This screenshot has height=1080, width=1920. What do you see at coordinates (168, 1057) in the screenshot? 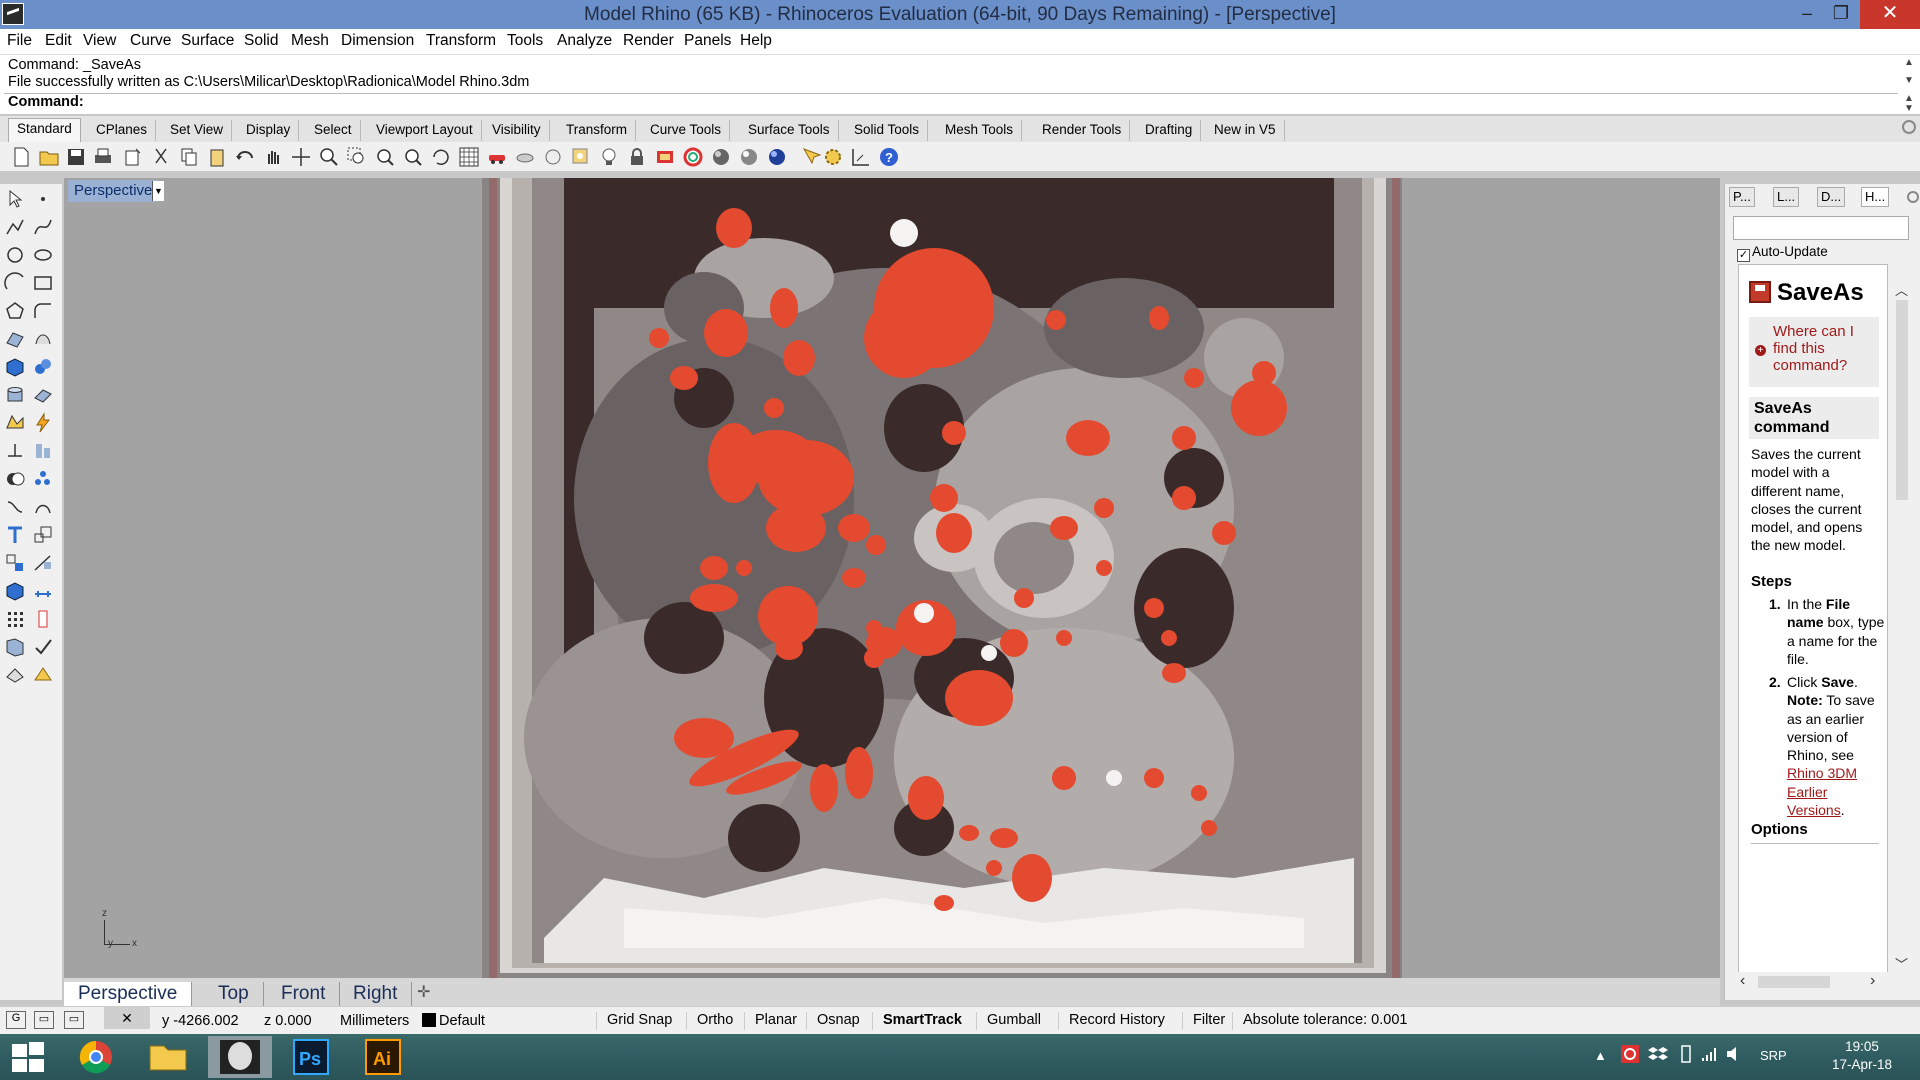
I see `file-explorer-icon` at bounding box center [168, 1057].